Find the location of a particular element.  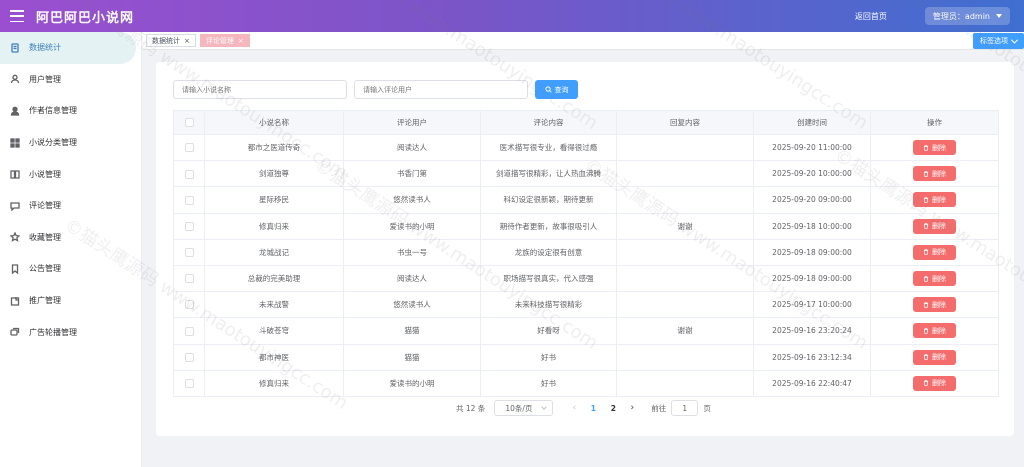

cell-novel: 都市之医道传奇 is located at coordinates (274, 147).